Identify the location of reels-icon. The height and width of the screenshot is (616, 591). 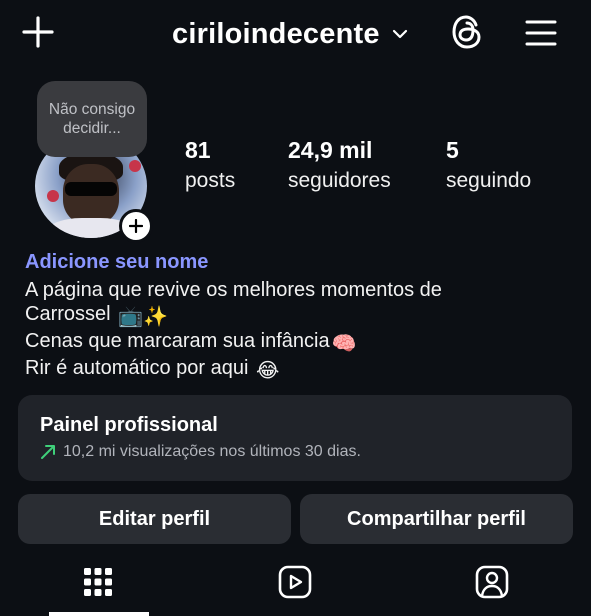
(295, 582).